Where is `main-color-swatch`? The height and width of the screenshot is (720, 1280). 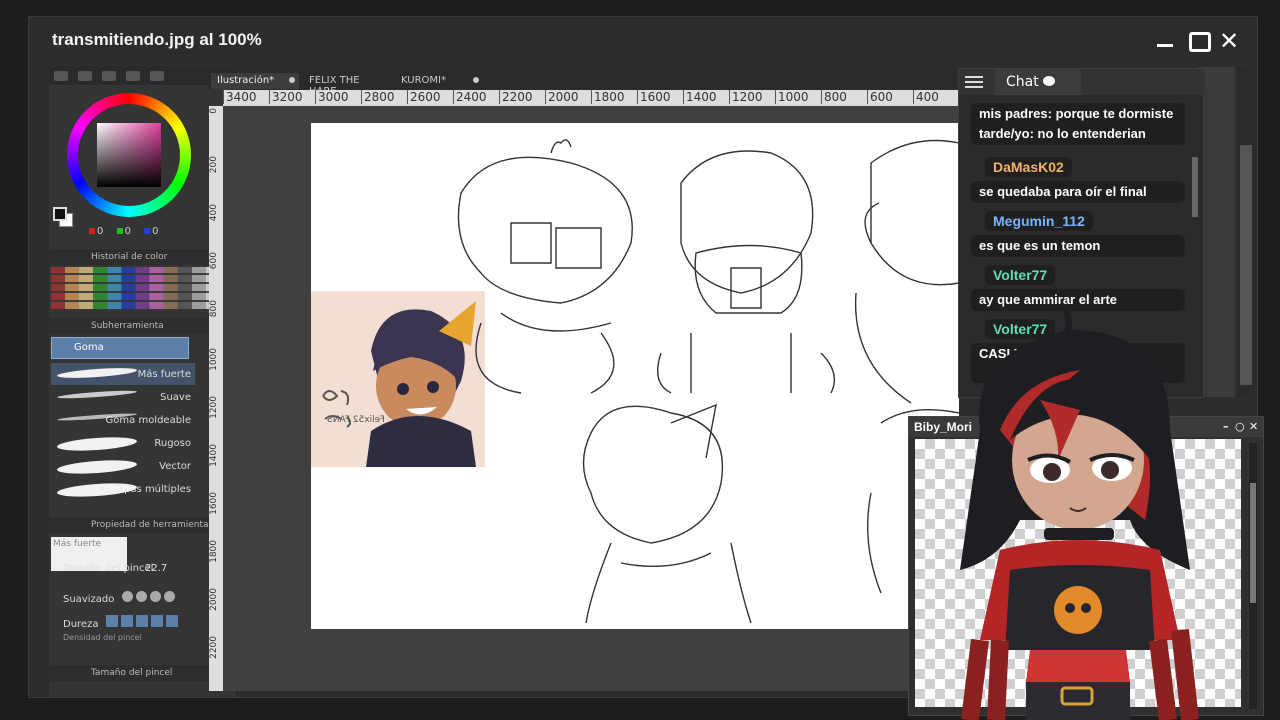 main-color-swatch is located at coordinates (60, 214).